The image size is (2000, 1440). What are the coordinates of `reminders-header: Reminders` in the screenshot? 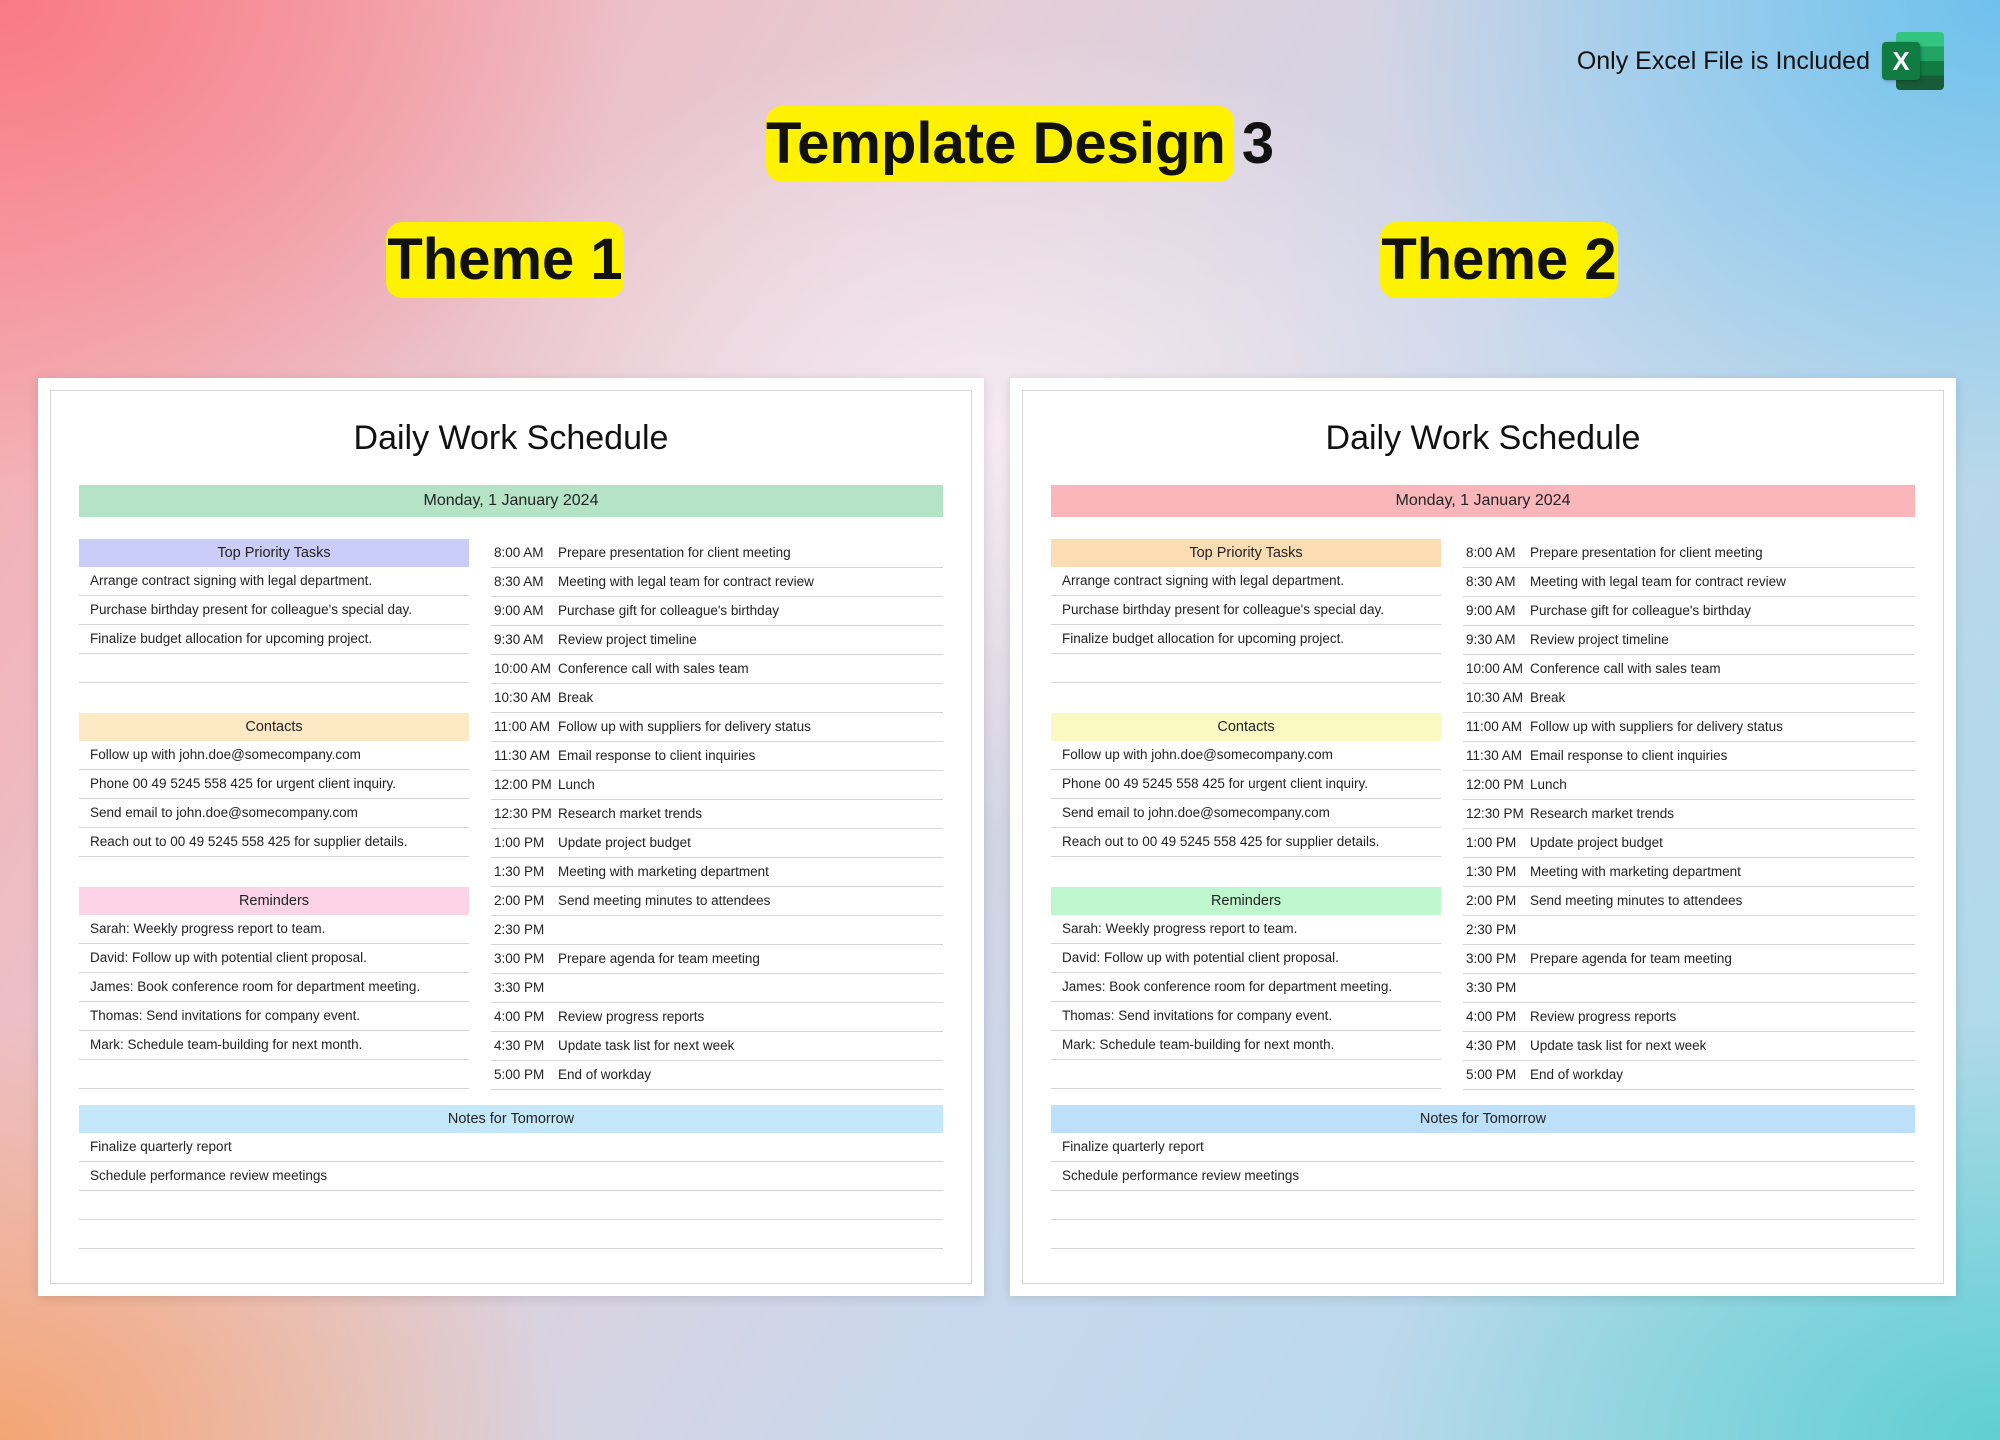 It's located at (274, 901).